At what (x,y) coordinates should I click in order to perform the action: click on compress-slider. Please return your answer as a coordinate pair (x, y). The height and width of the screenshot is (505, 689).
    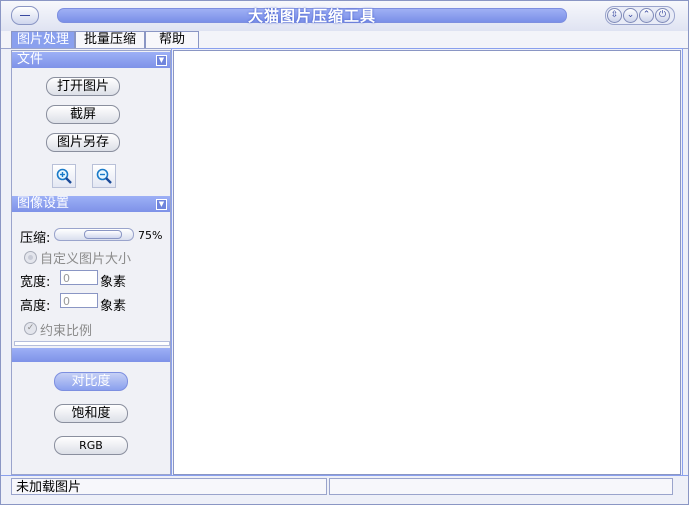
    Looking at the image, I should click on (94, 234).